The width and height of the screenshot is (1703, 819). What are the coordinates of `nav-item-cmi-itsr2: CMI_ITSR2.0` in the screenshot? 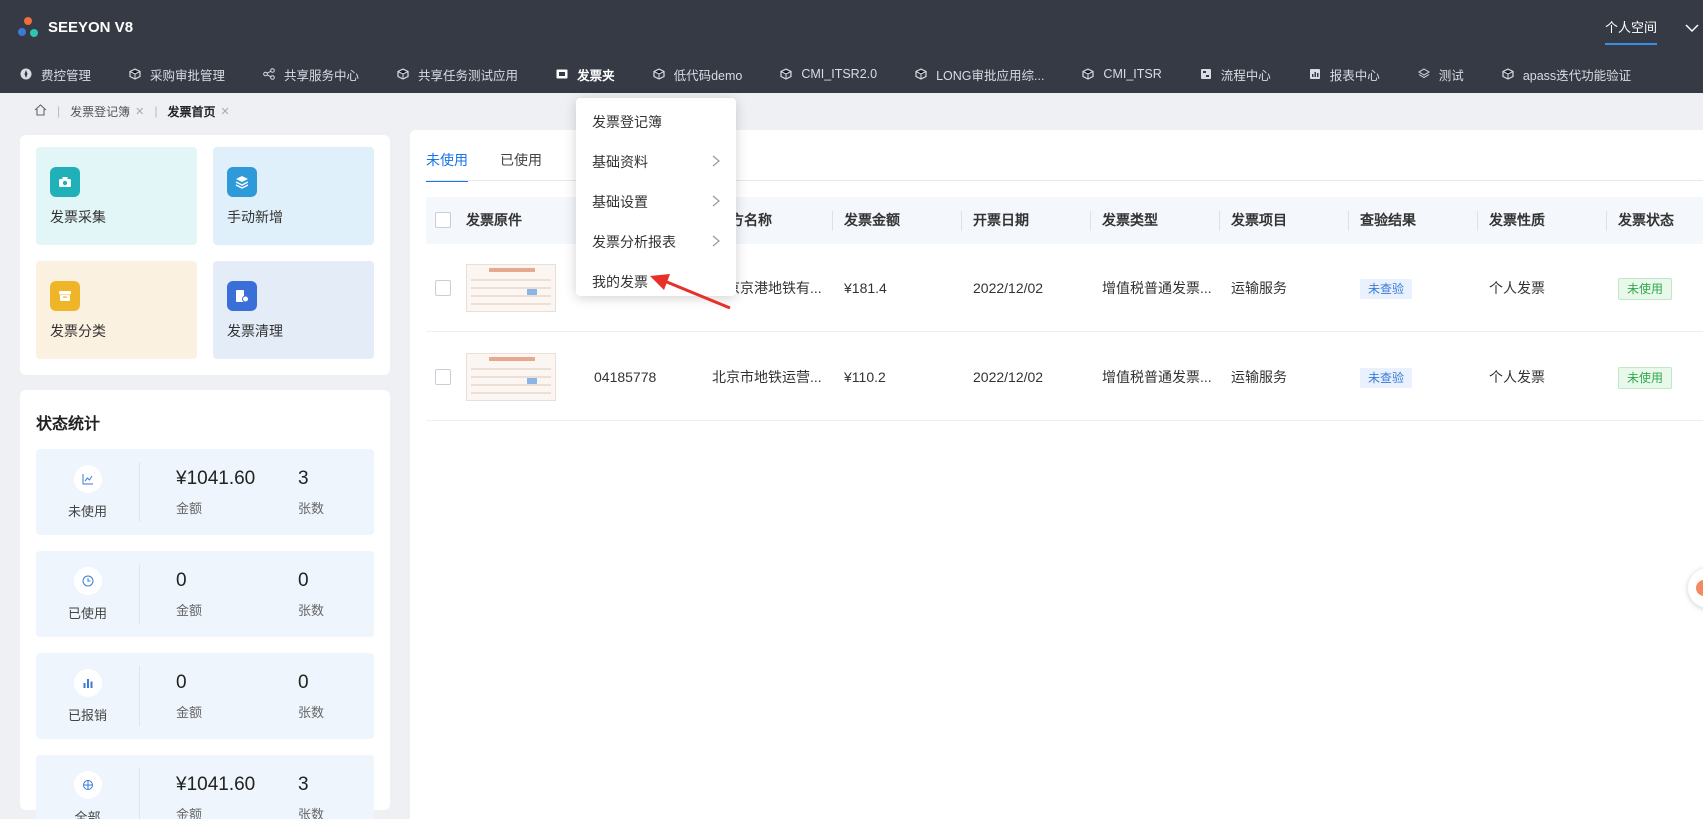 It's located at (828, 74).